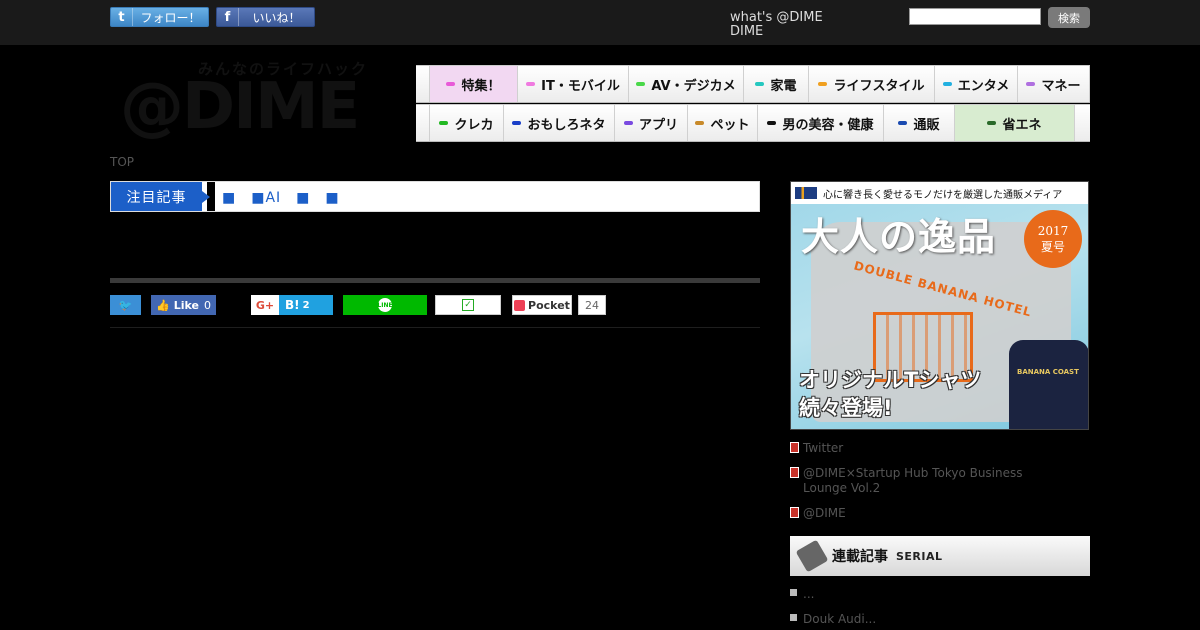 The image size is (1200, 630). Describe the element at coordinates (1053, 231) in the screenshot. I see `ad-badge-year: 2017` at that location.